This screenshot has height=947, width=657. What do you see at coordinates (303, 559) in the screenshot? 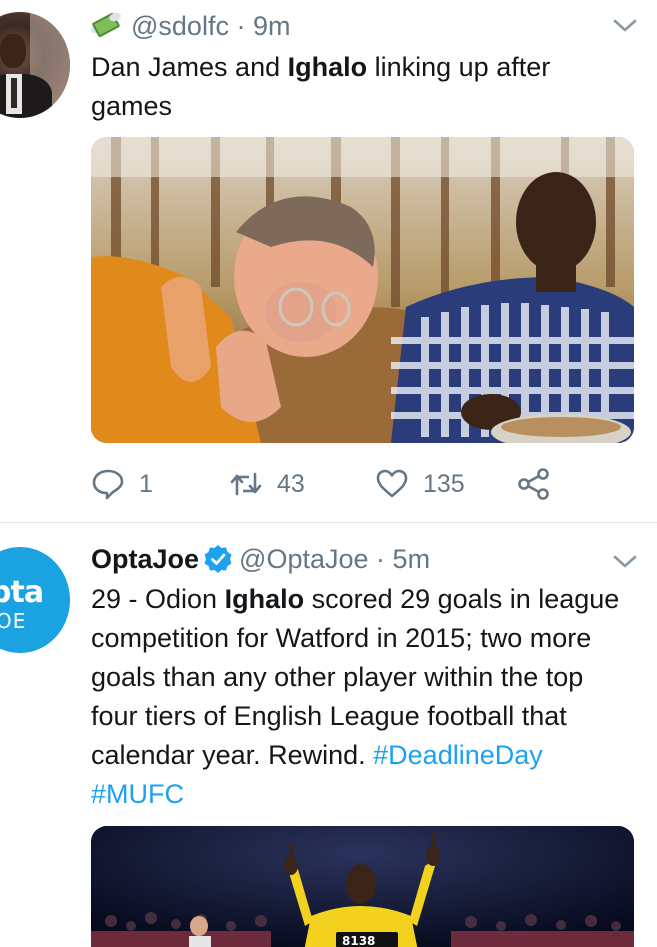
I see `user-handle: @OptaJoe` at bounding box center [303, 559].